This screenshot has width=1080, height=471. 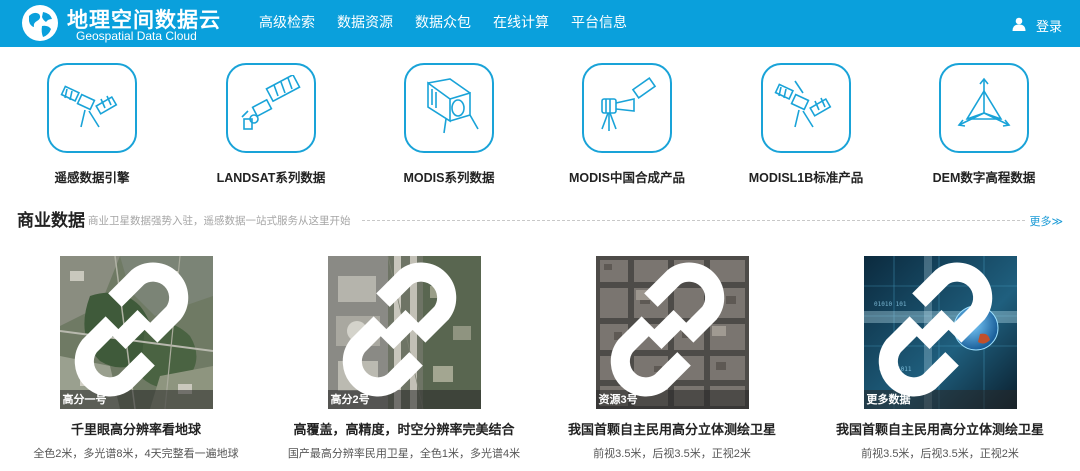 I want to click on card-zy3: 资源3号 我国首颗自主民用高分立体测绘卫星 前视3.5米，后视3.5米，正视2米, so click(x=672, y=358).